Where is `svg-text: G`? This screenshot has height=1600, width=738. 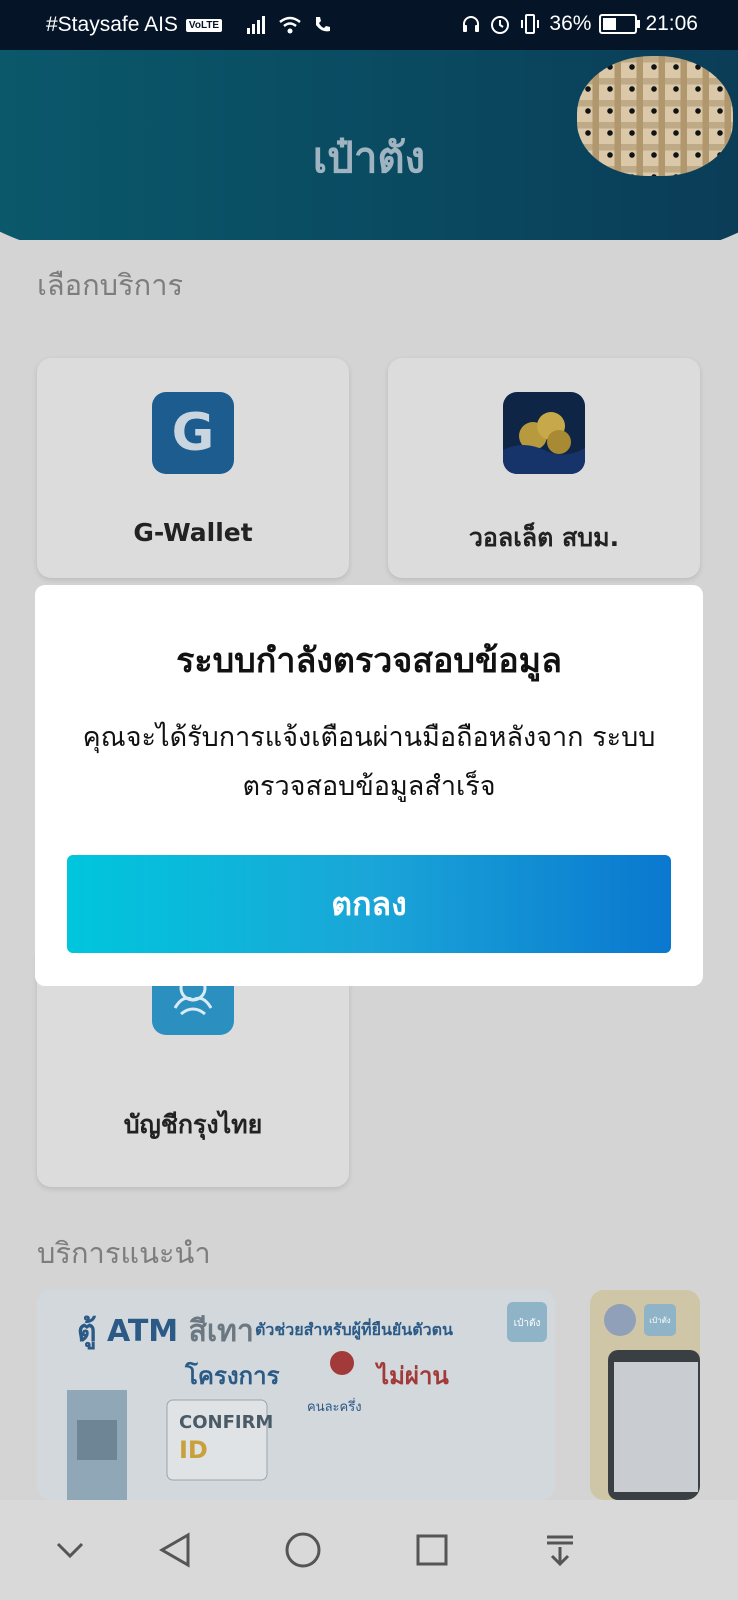 svg-text: G is located at coordinates (193, 433).